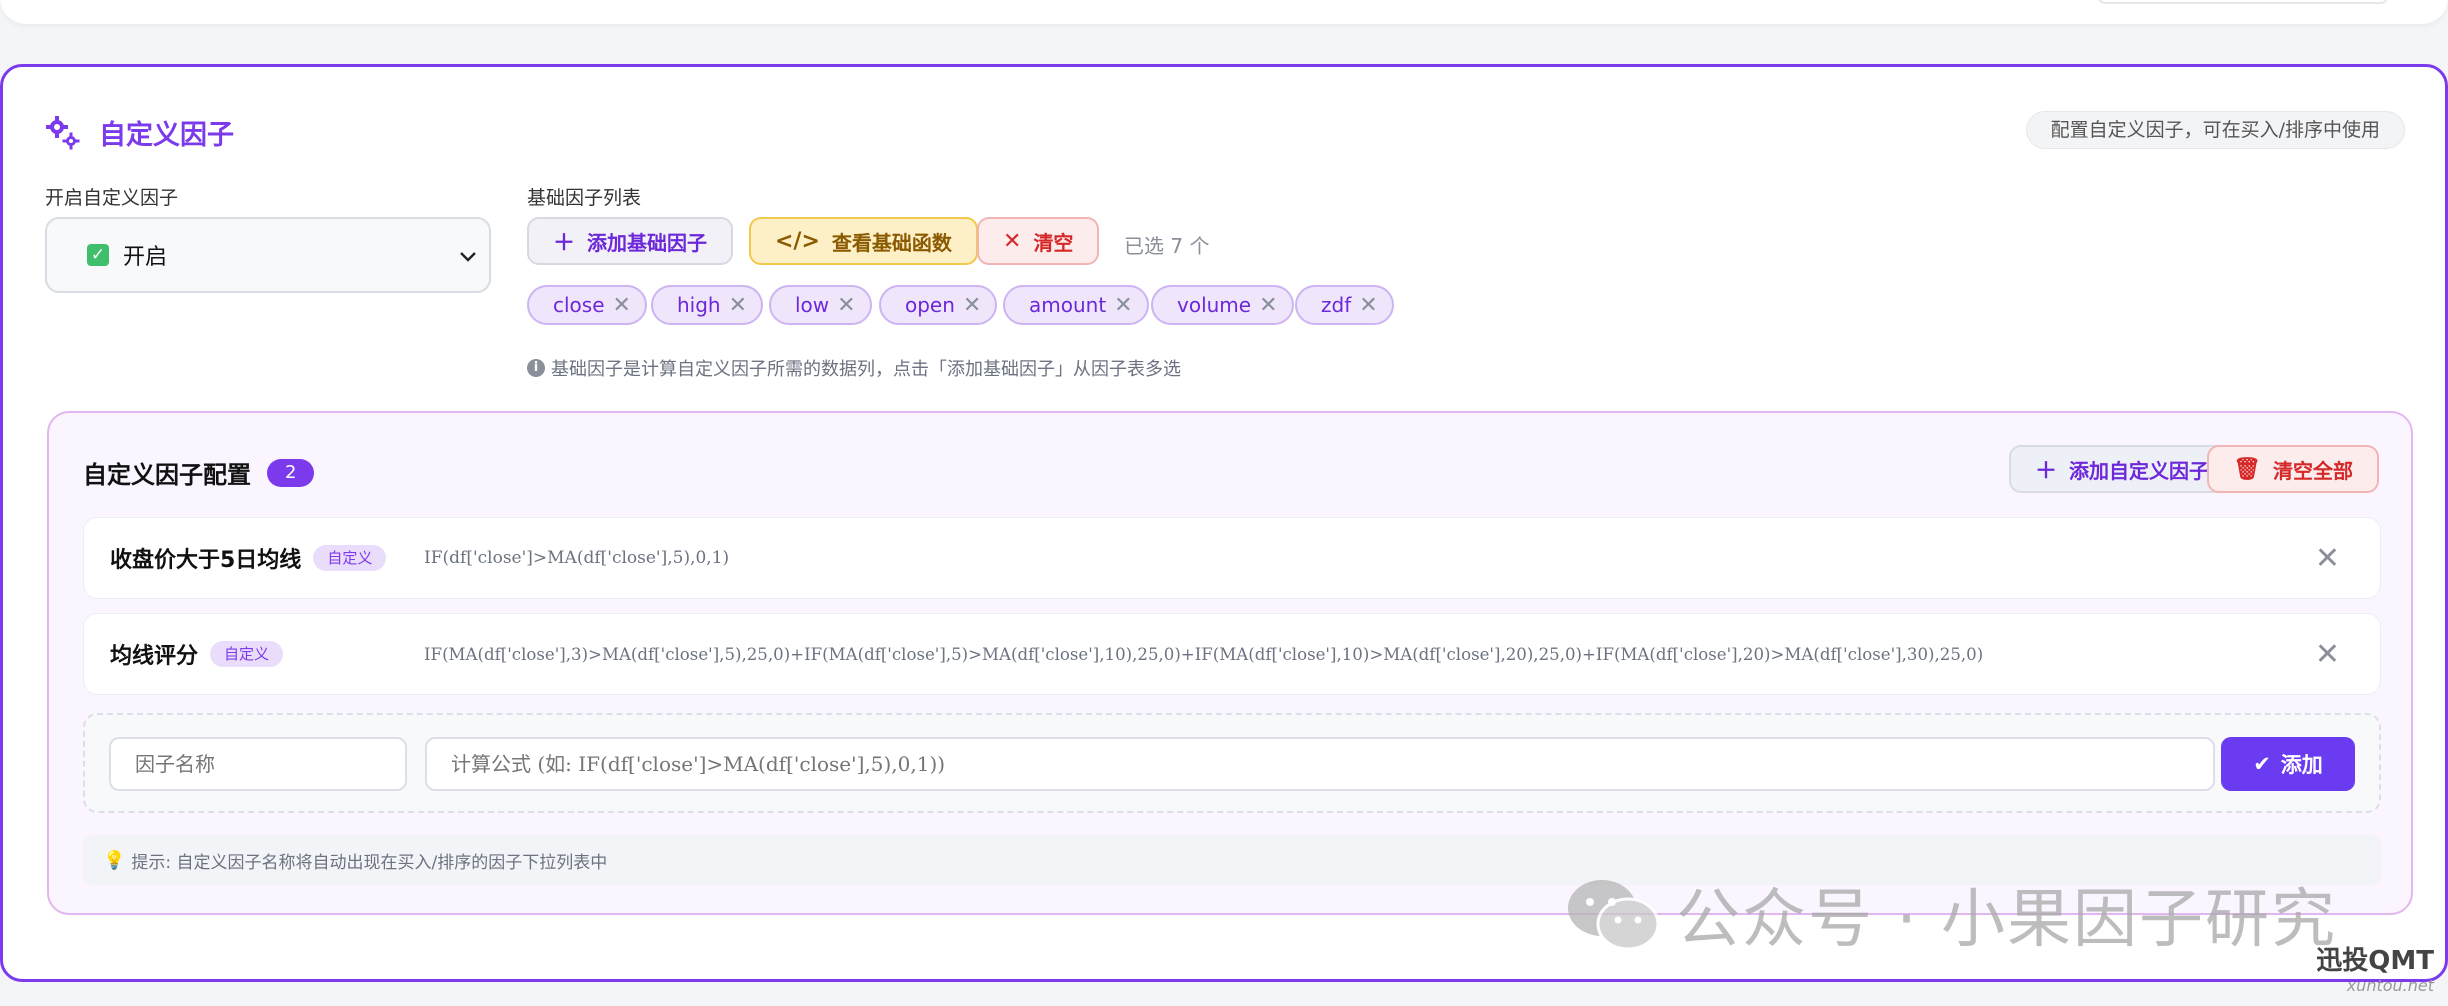 Image resolution: width=2448 pixels, height=1006 pixels. I want to click on section-hint: 配置自定义因子，可在买入/排序中使用, so click(2215, 130).